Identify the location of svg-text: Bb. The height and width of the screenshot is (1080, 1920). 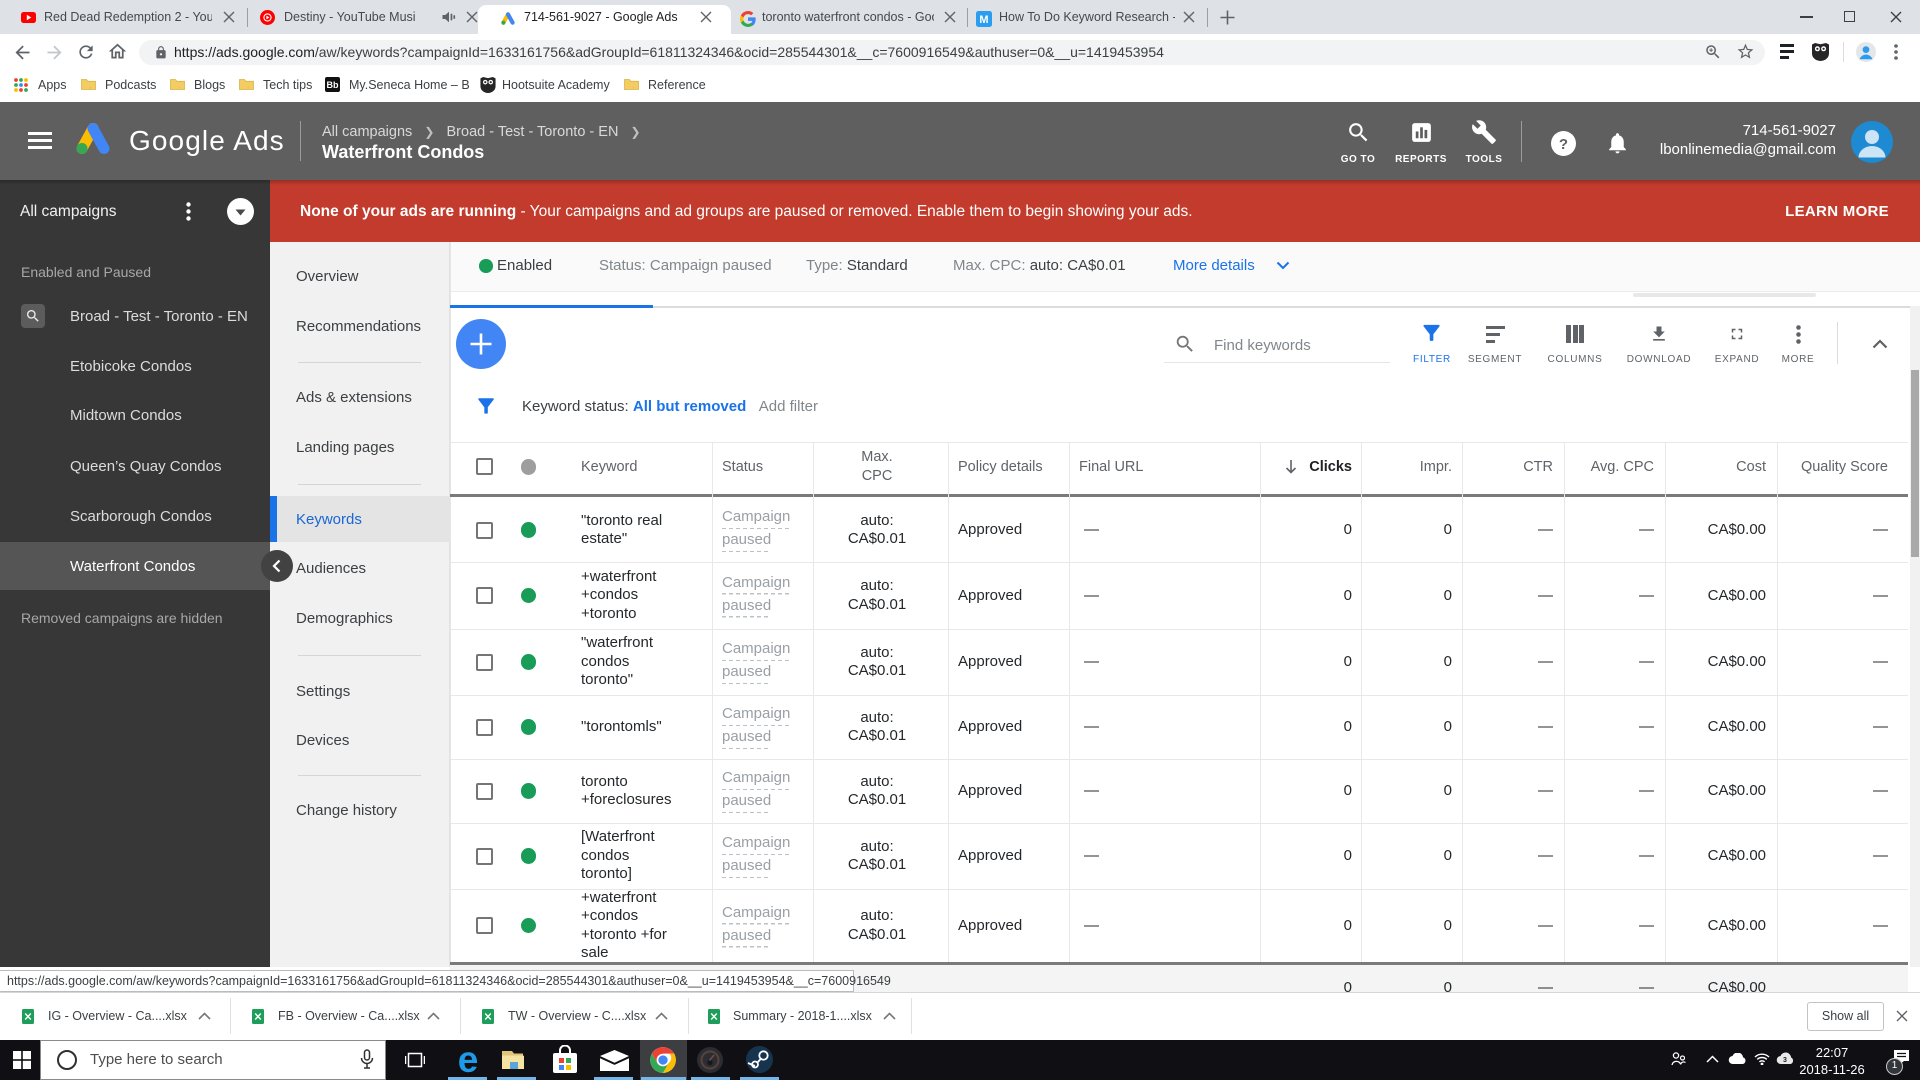
(333, 85).